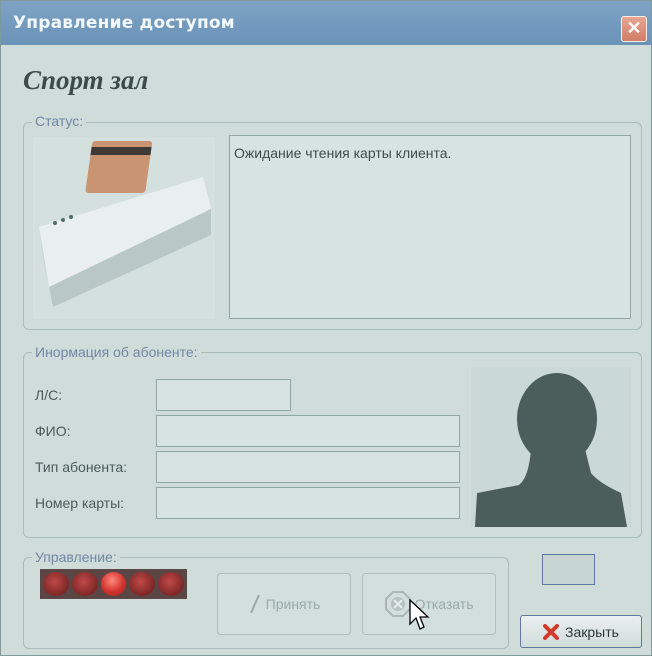  What do you see at coordinates (326, 23) in the screenshot?
I see `title-bar: Управление доступом ✕` at bounding box center [326, 23].